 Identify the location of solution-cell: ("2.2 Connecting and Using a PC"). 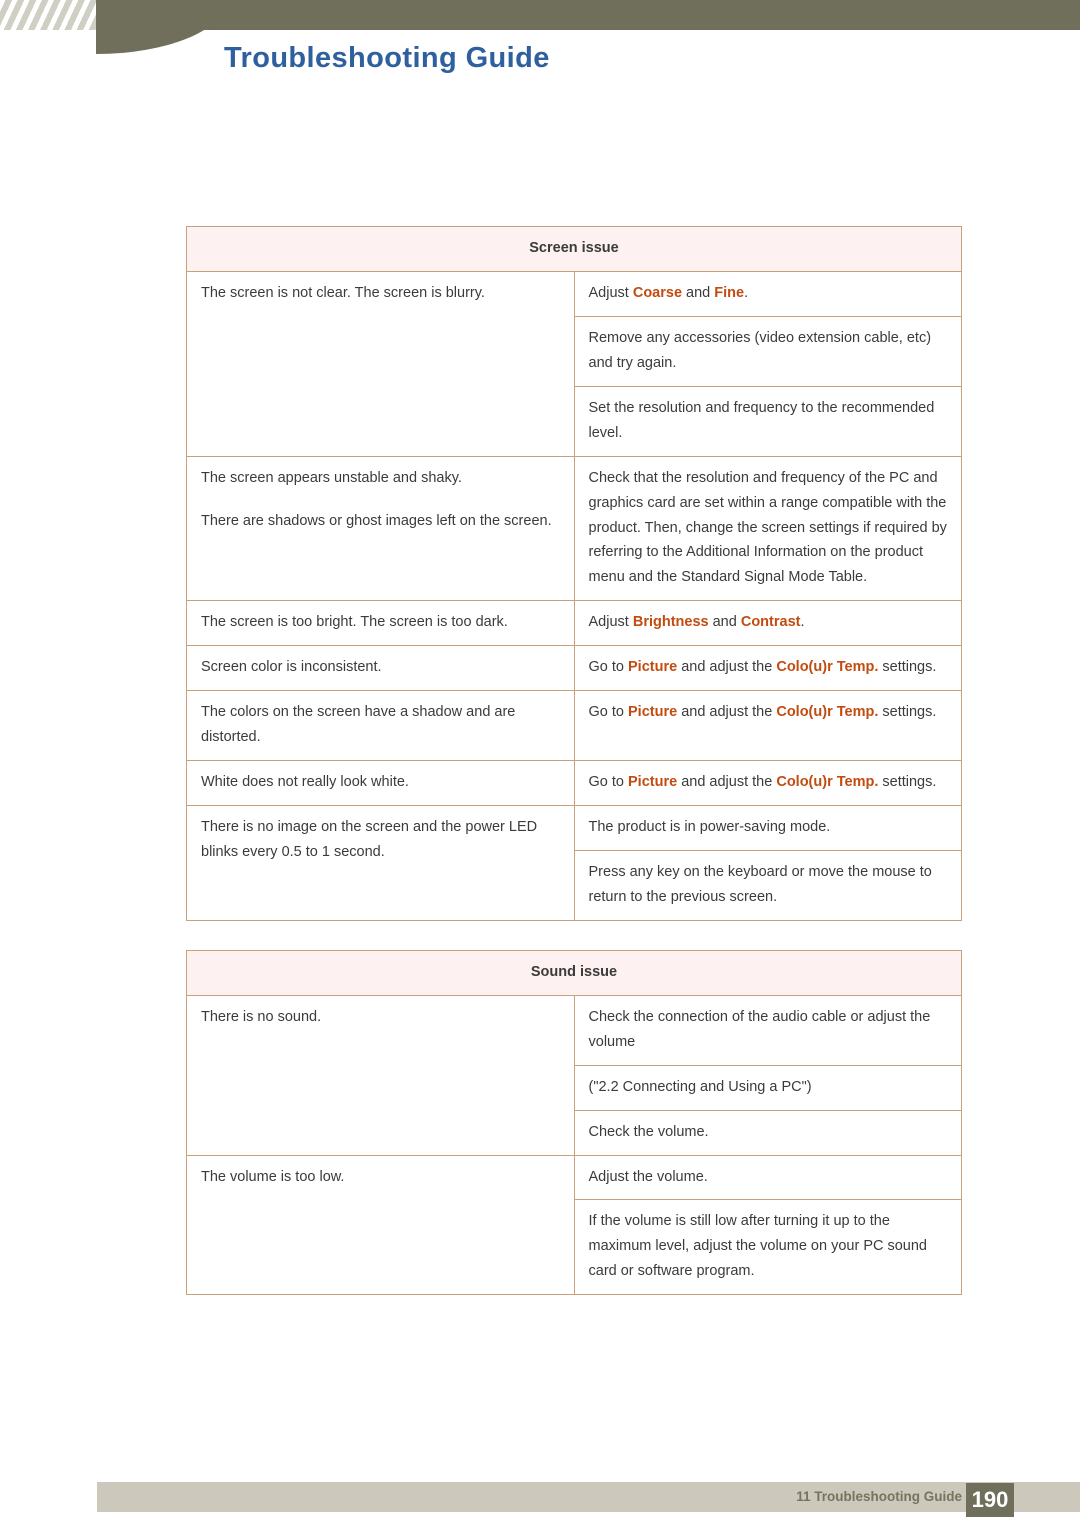
(767, 1087).